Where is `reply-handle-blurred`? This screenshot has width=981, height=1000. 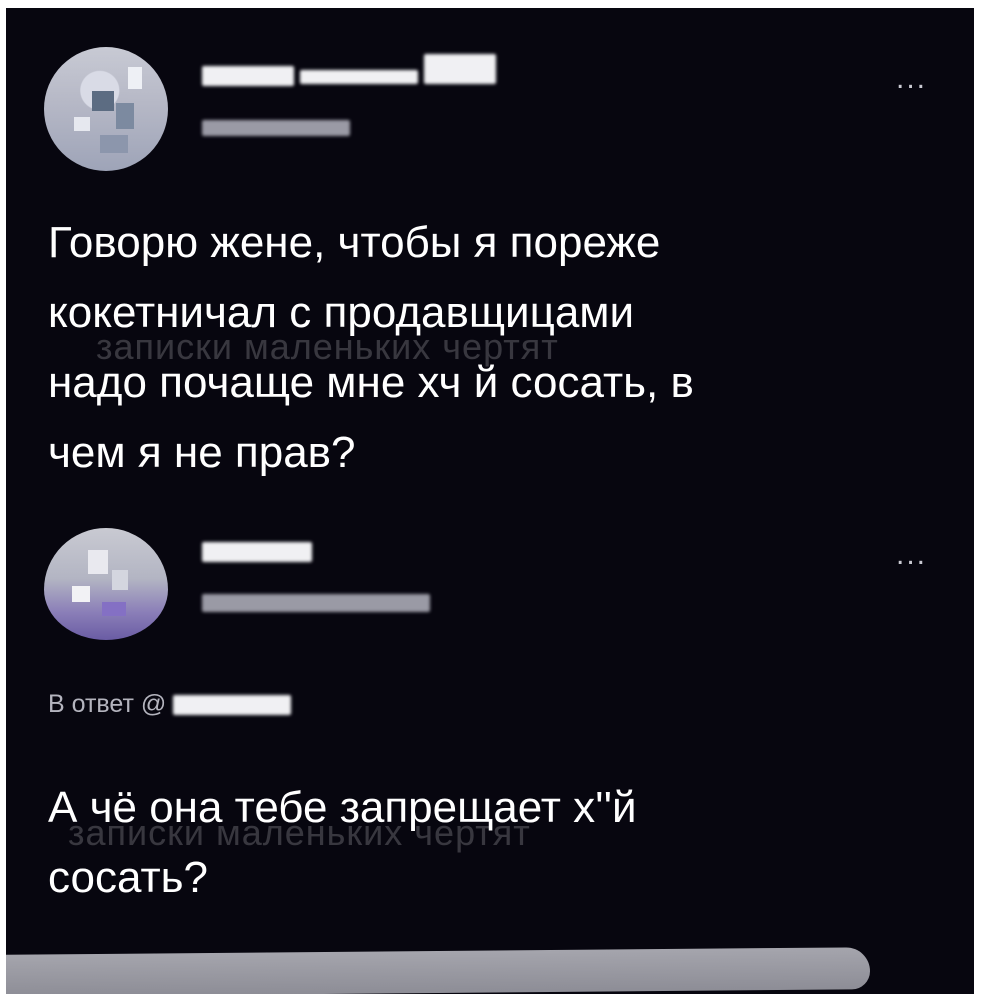
reply-handle-blurred is located at coordinates (232, 705).